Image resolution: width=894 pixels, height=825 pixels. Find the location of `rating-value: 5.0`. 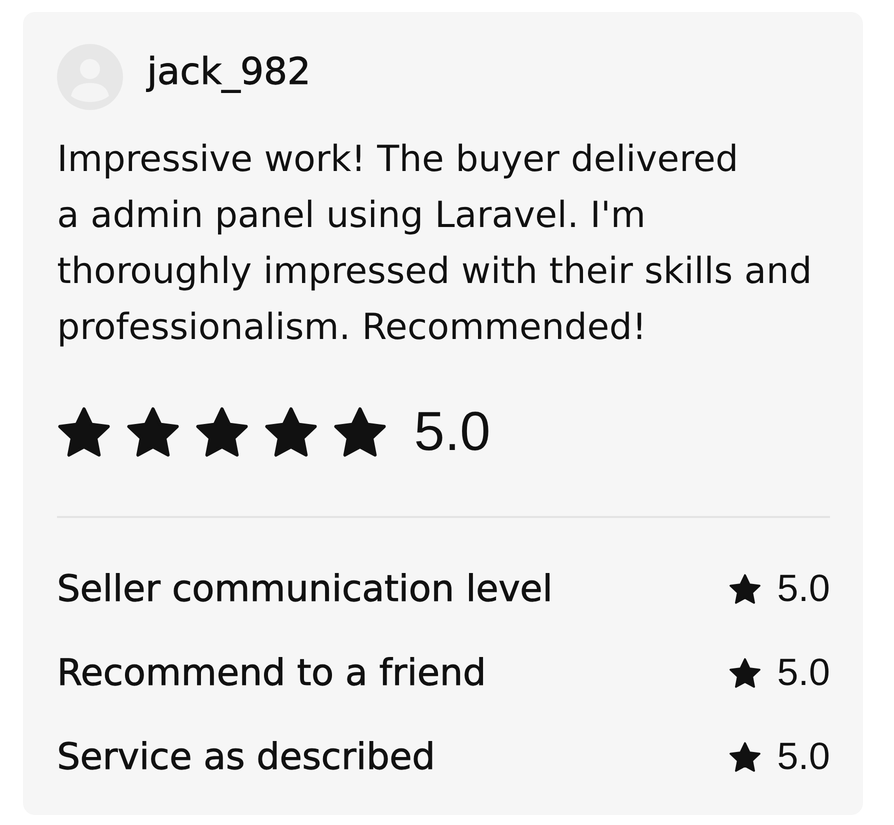

rating-value: 5.0 is located at coordinates (452, 431).